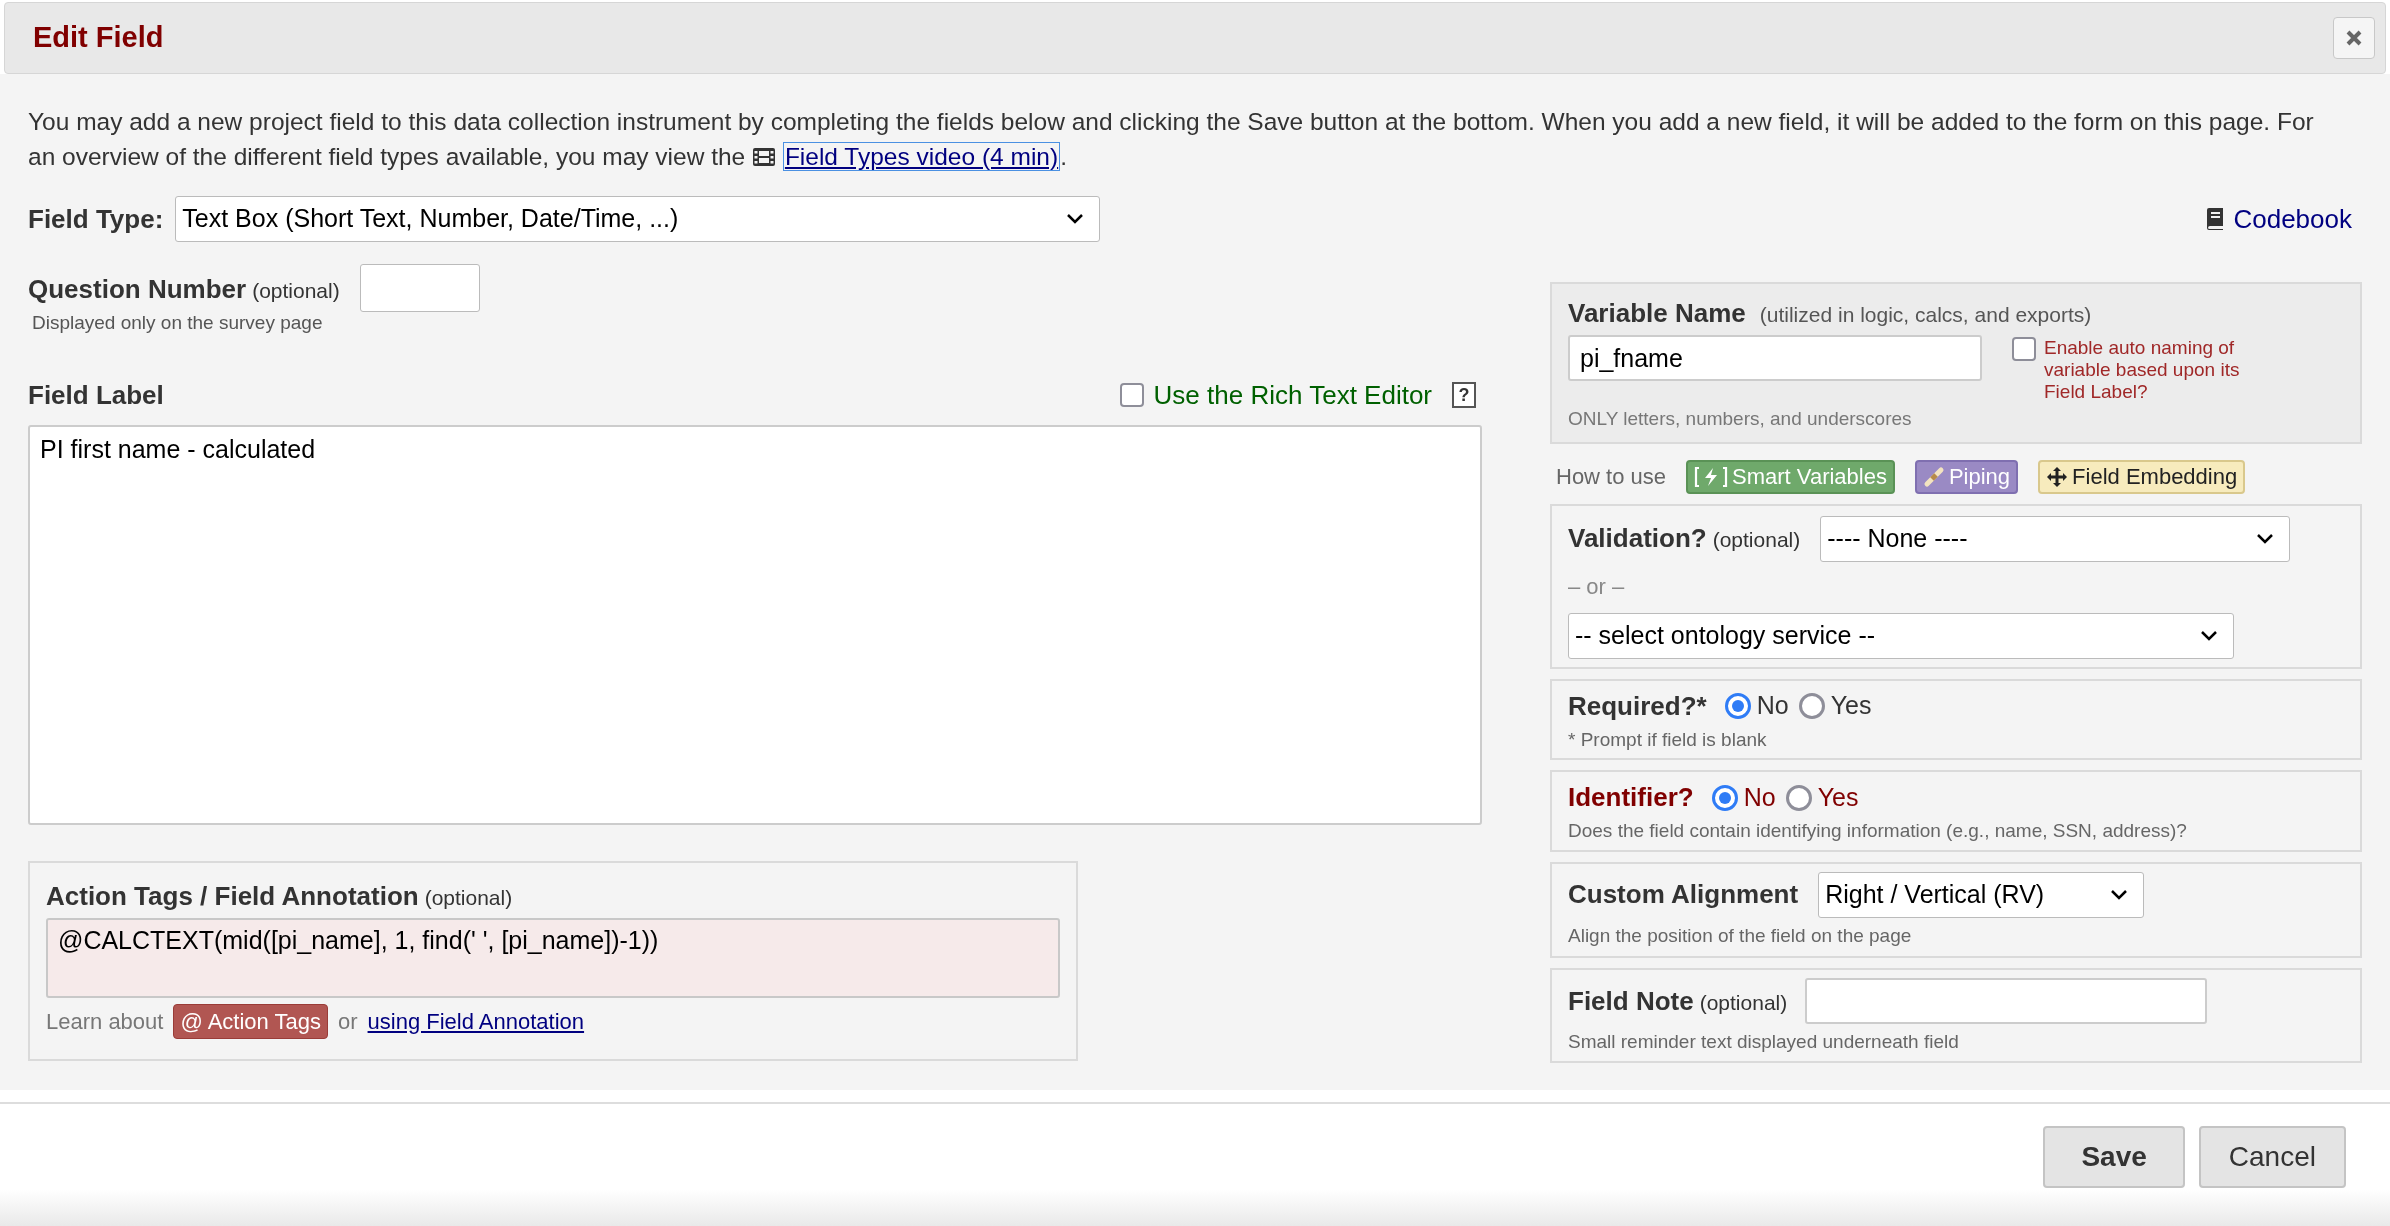  I want to click on dropdown: -- select ontology service --, so click(1901, 635).